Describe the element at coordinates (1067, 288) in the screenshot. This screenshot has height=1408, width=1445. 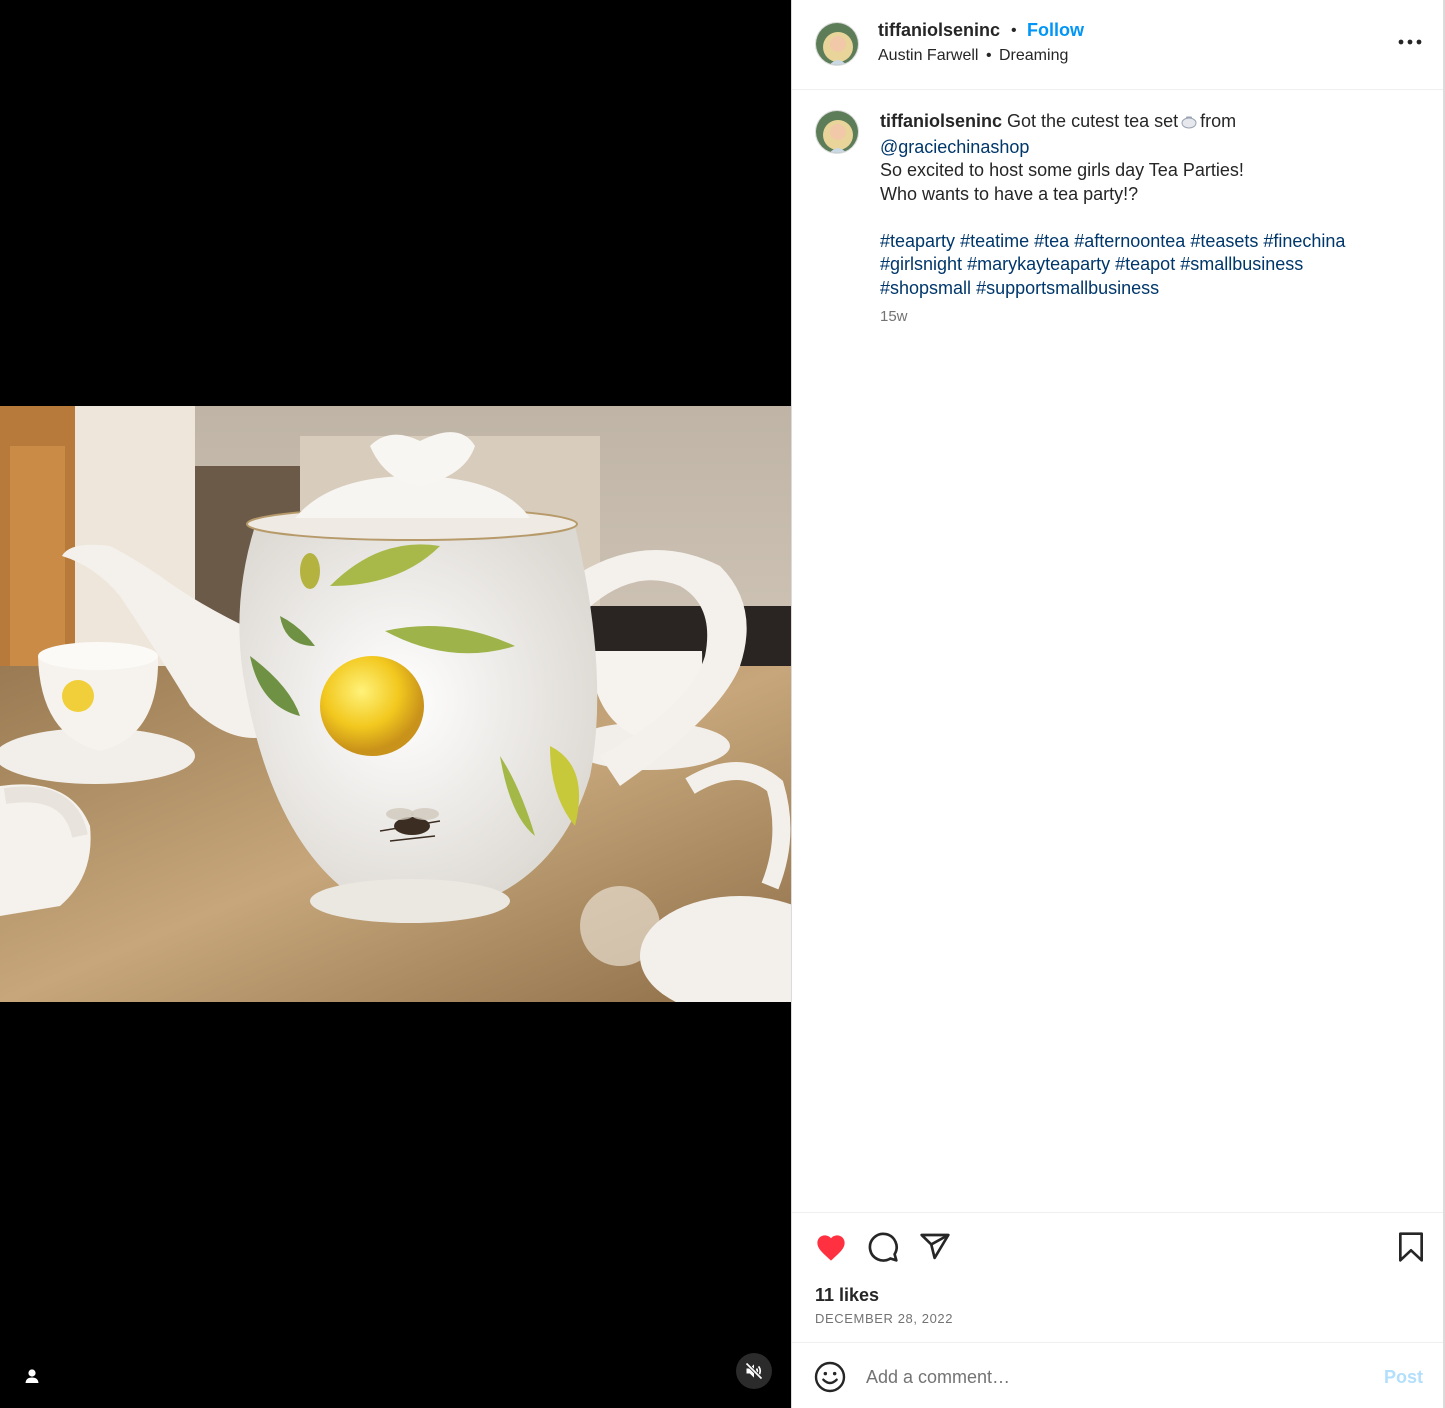
I see `hashtag-link: #supportsmallbusiness` at that location.